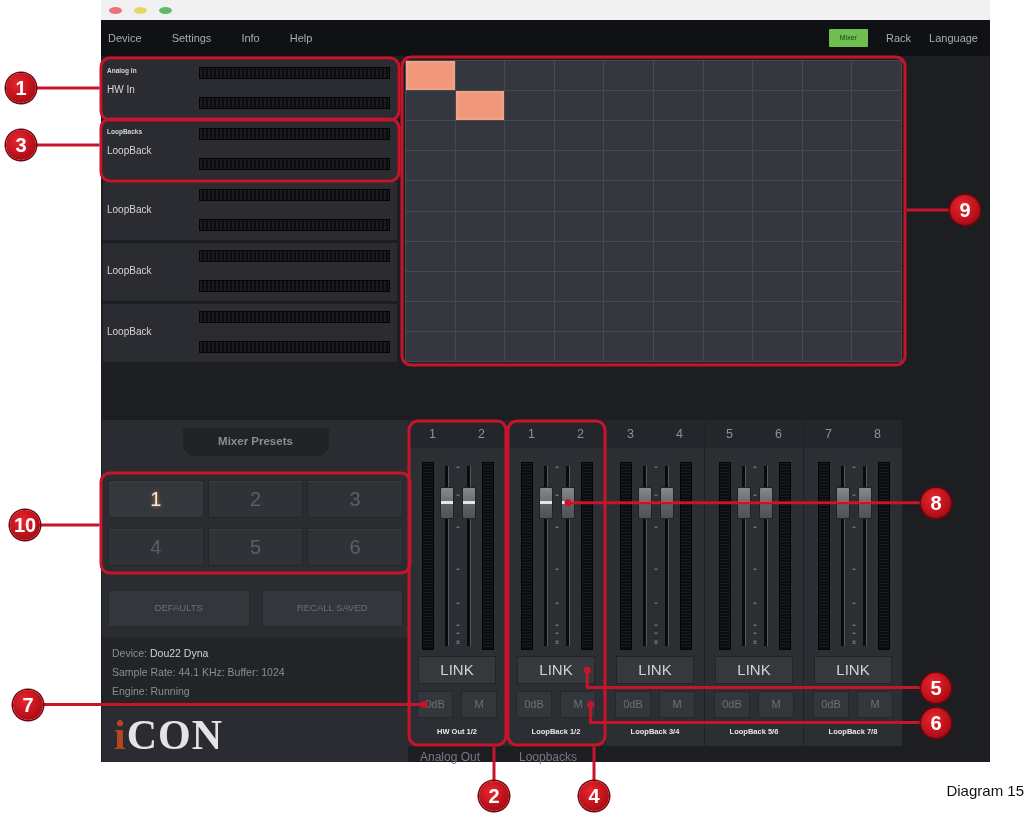  Describe the element at coordinates (594, 796) in the screenshot. I see `callout-marker: 4` at that location.